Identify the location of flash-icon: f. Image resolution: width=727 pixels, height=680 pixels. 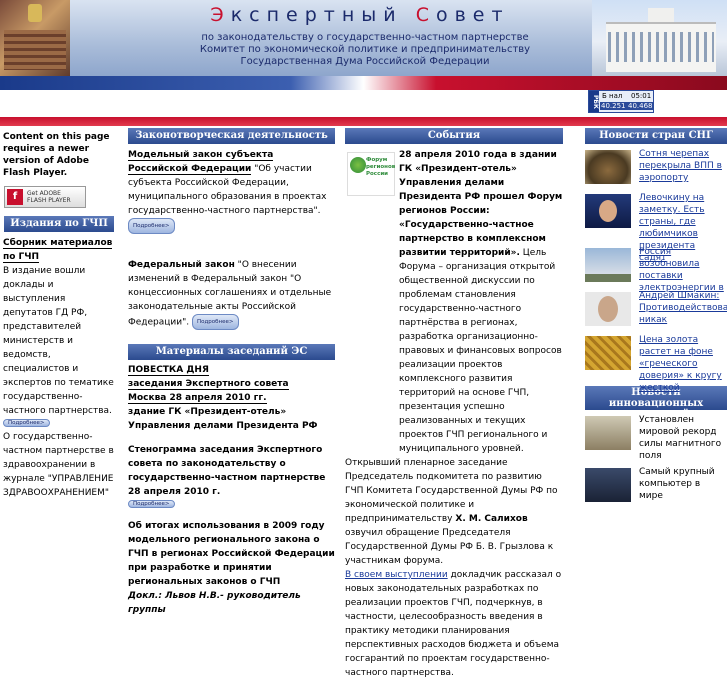
(15, 197).